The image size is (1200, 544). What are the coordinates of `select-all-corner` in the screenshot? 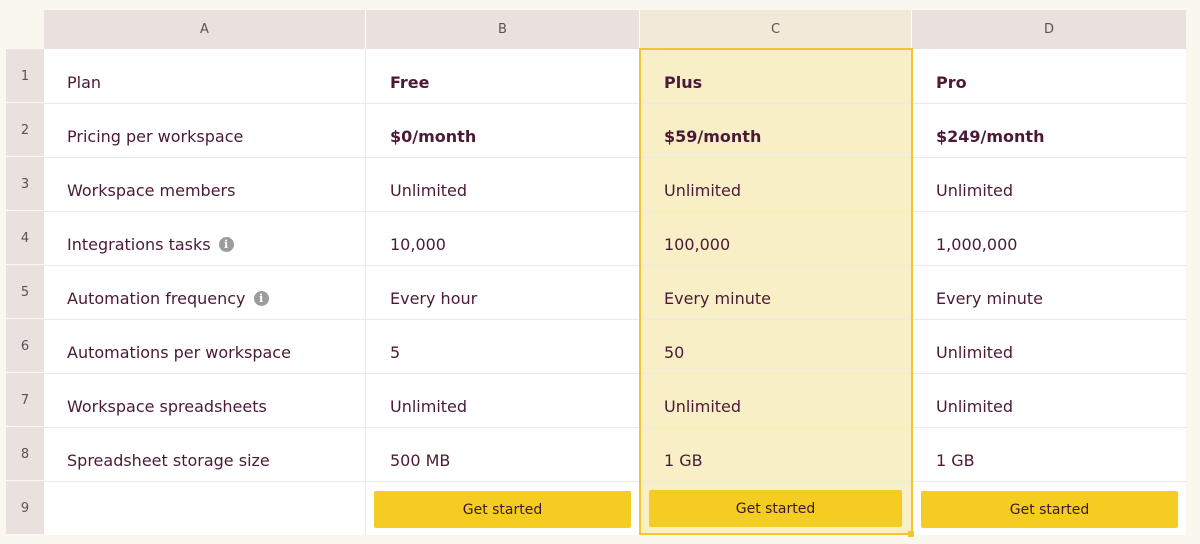 It's located at (22, 24).